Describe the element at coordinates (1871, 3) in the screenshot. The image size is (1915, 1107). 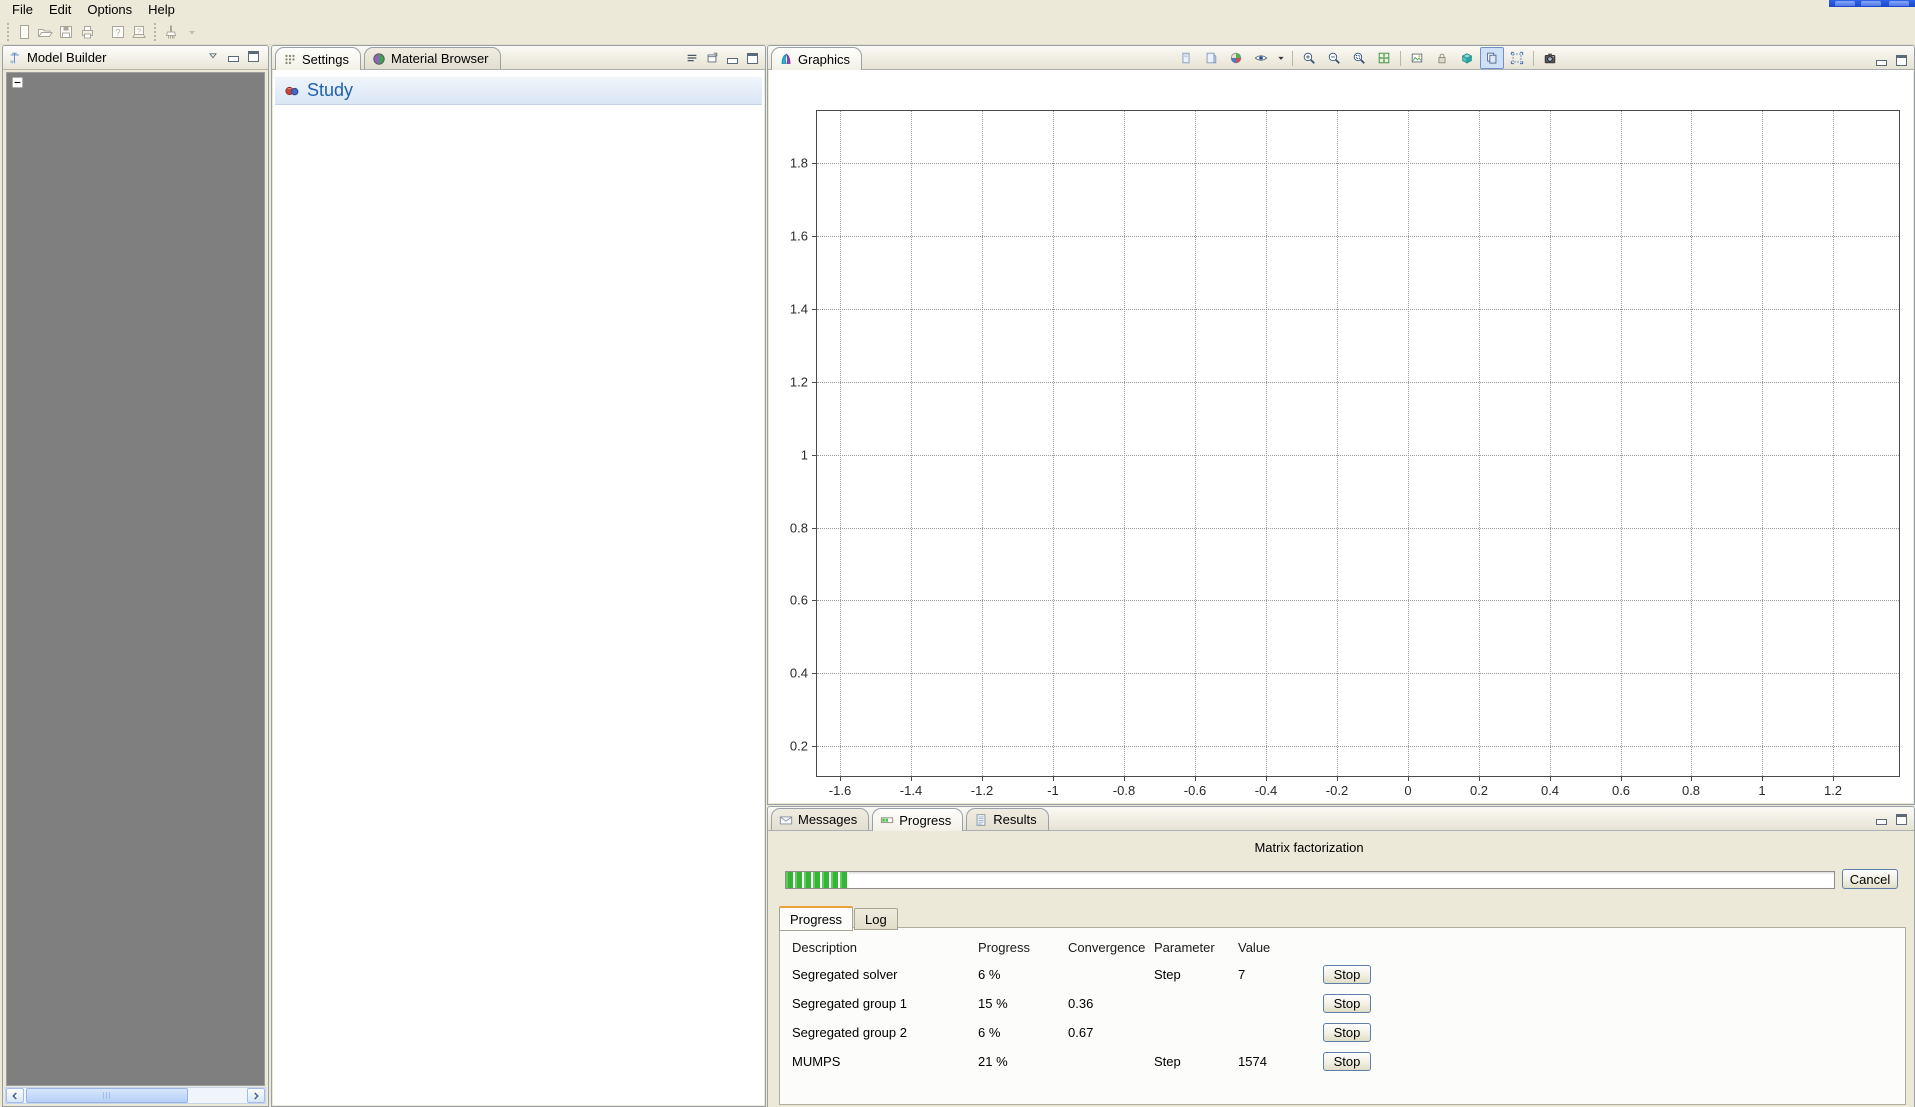
I see `titlebar-maximize-button` at that location.